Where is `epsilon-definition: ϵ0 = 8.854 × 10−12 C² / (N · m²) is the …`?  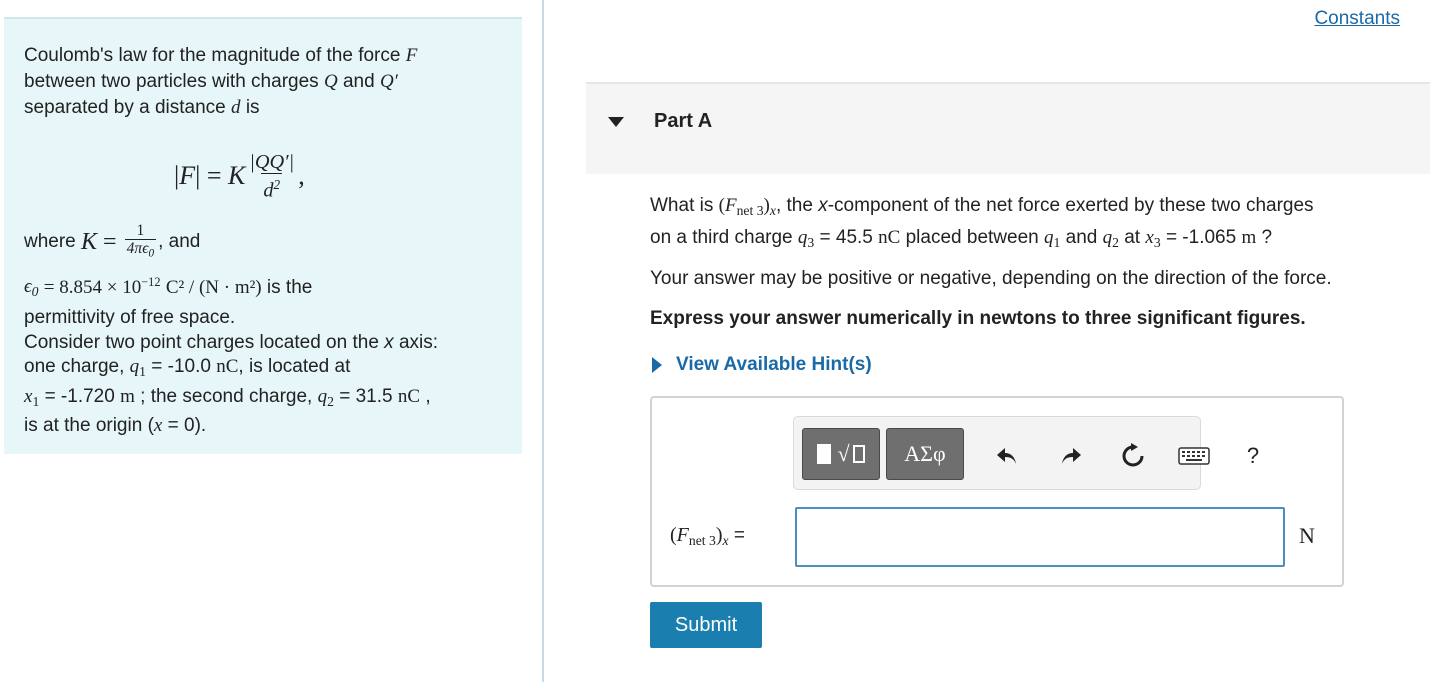
epsilon-definition: ϵ0 = 8.854 × 10−12 C² / (N · m²) is the … is located at coordinates (168, 301).